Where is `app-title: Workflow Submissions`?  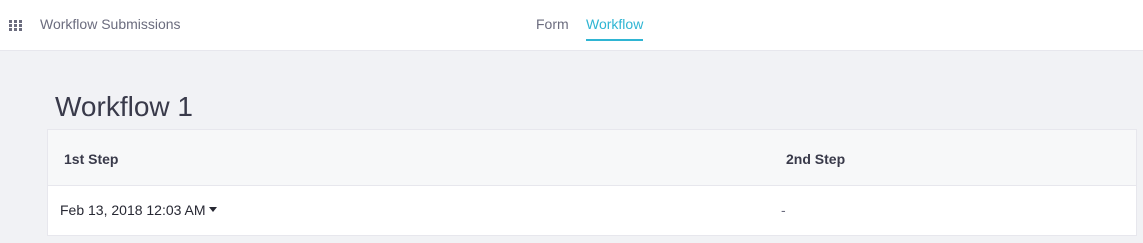 app-title: Workflow Submissions is located at coordinates (110, 24).